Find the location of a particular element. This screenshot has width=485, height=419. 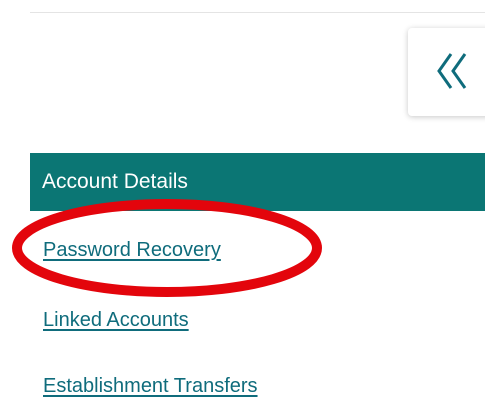

double-chevron-left-icon is located at coordinates (452, 71).